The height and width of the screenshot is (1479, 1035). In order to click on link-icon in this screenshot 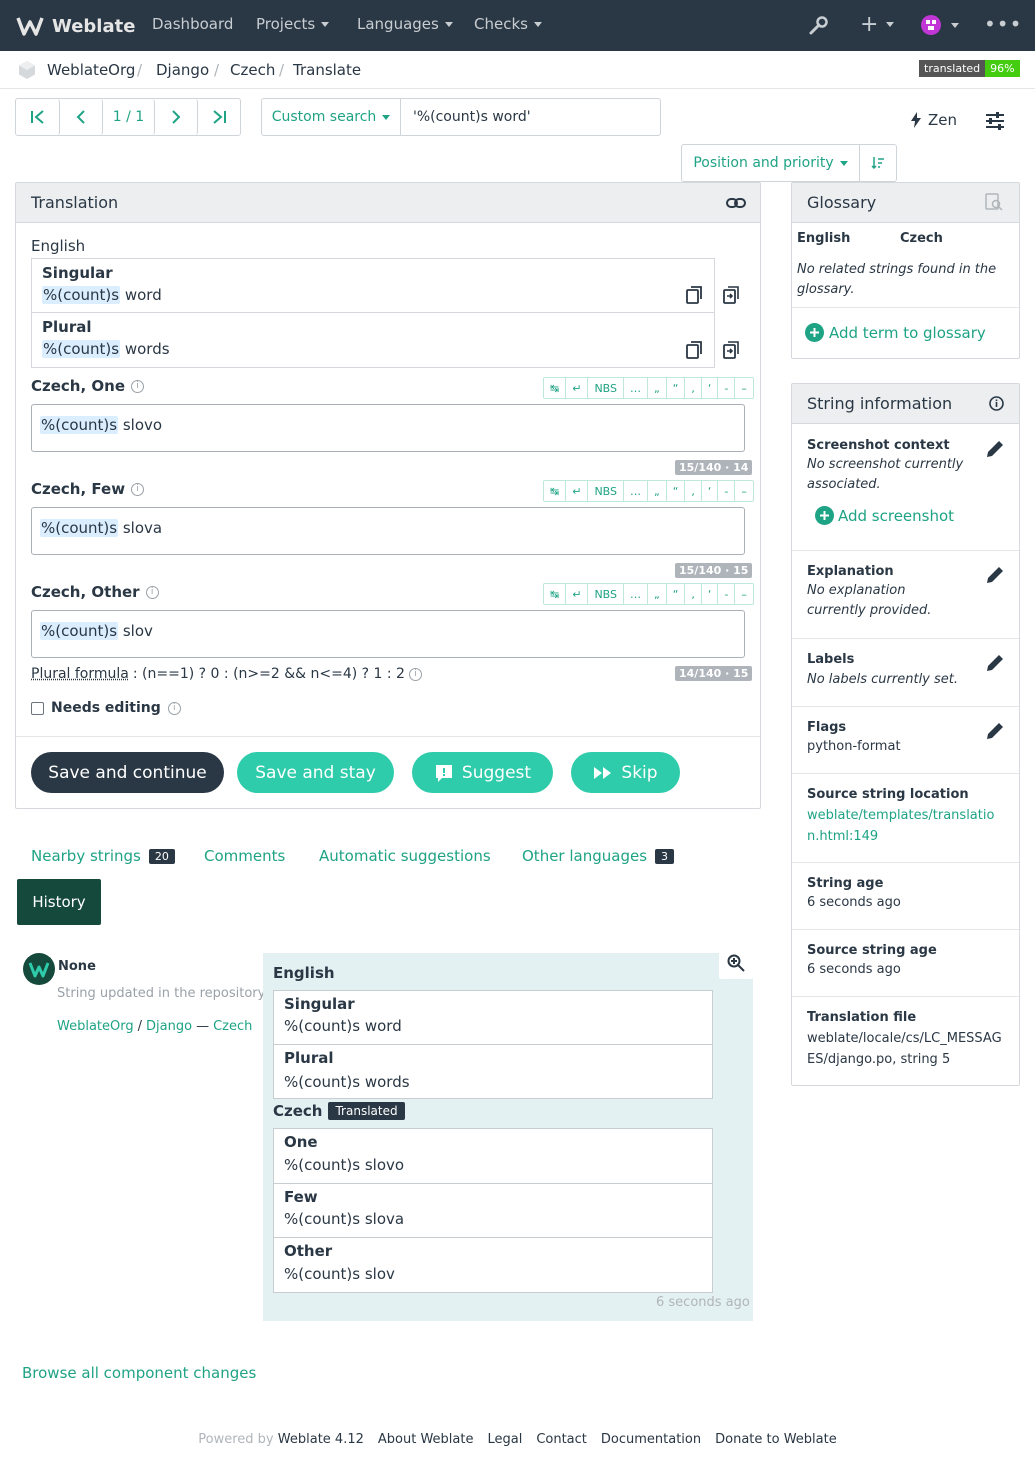, I will do `click(736, 203)`.